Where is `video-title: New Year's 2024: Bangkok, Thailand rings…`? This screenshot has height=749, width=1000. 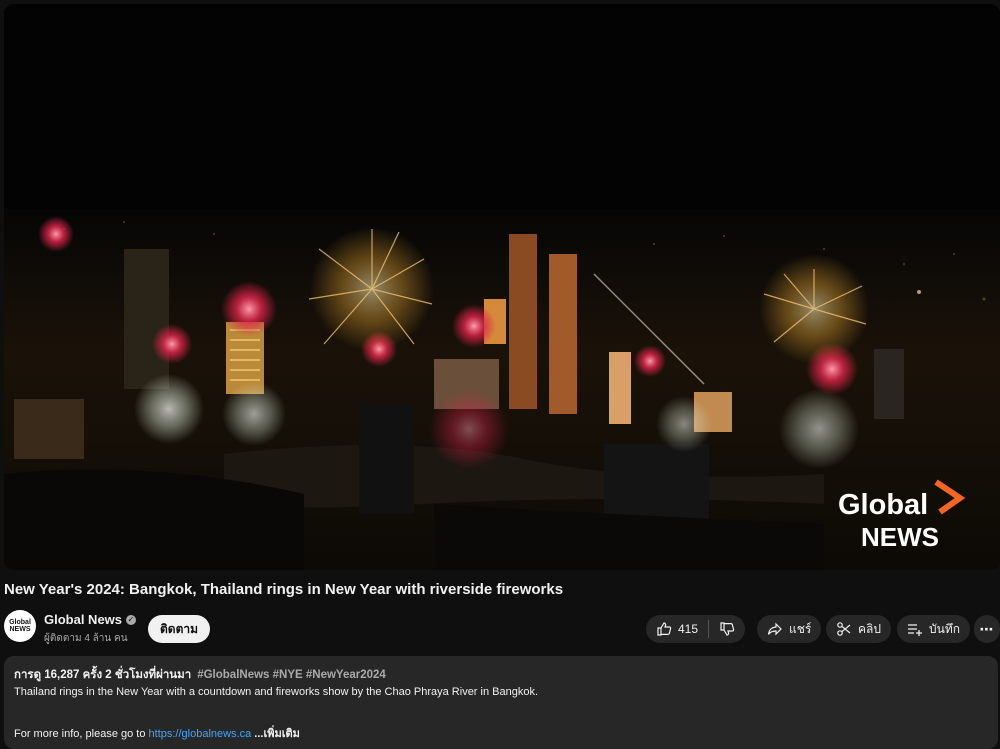 video-title: New Year's 2024: Bangkok, Thailand rings… is located at coordinates (284, 589).